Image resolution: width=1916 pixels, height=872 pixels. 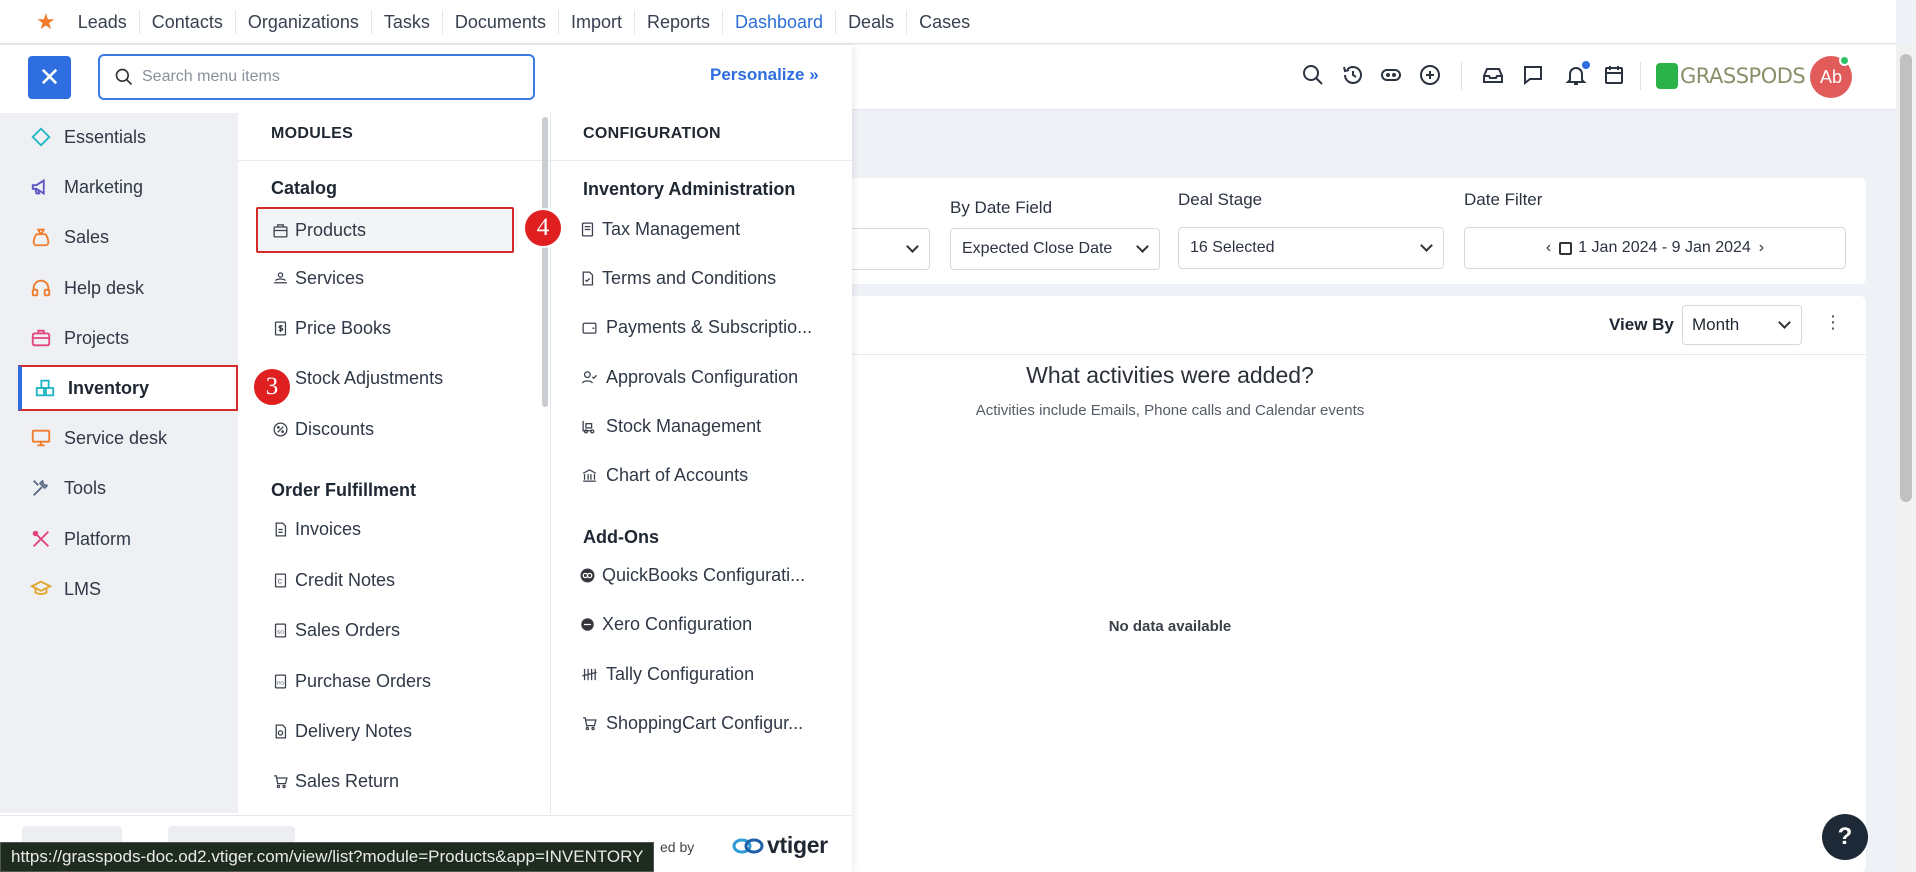 I want to click on module-label: Discounts, so click(x=335, y=429).